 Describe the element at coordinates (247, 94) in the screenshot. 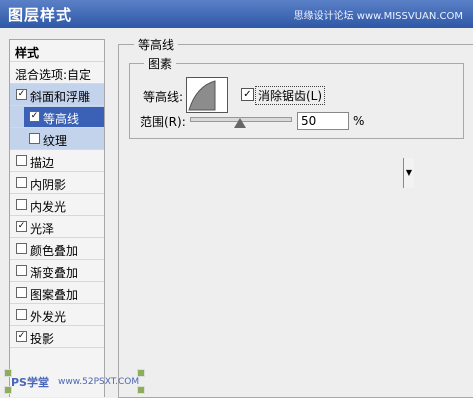

I see `anti-alias-checkbox: ✓` at that location.